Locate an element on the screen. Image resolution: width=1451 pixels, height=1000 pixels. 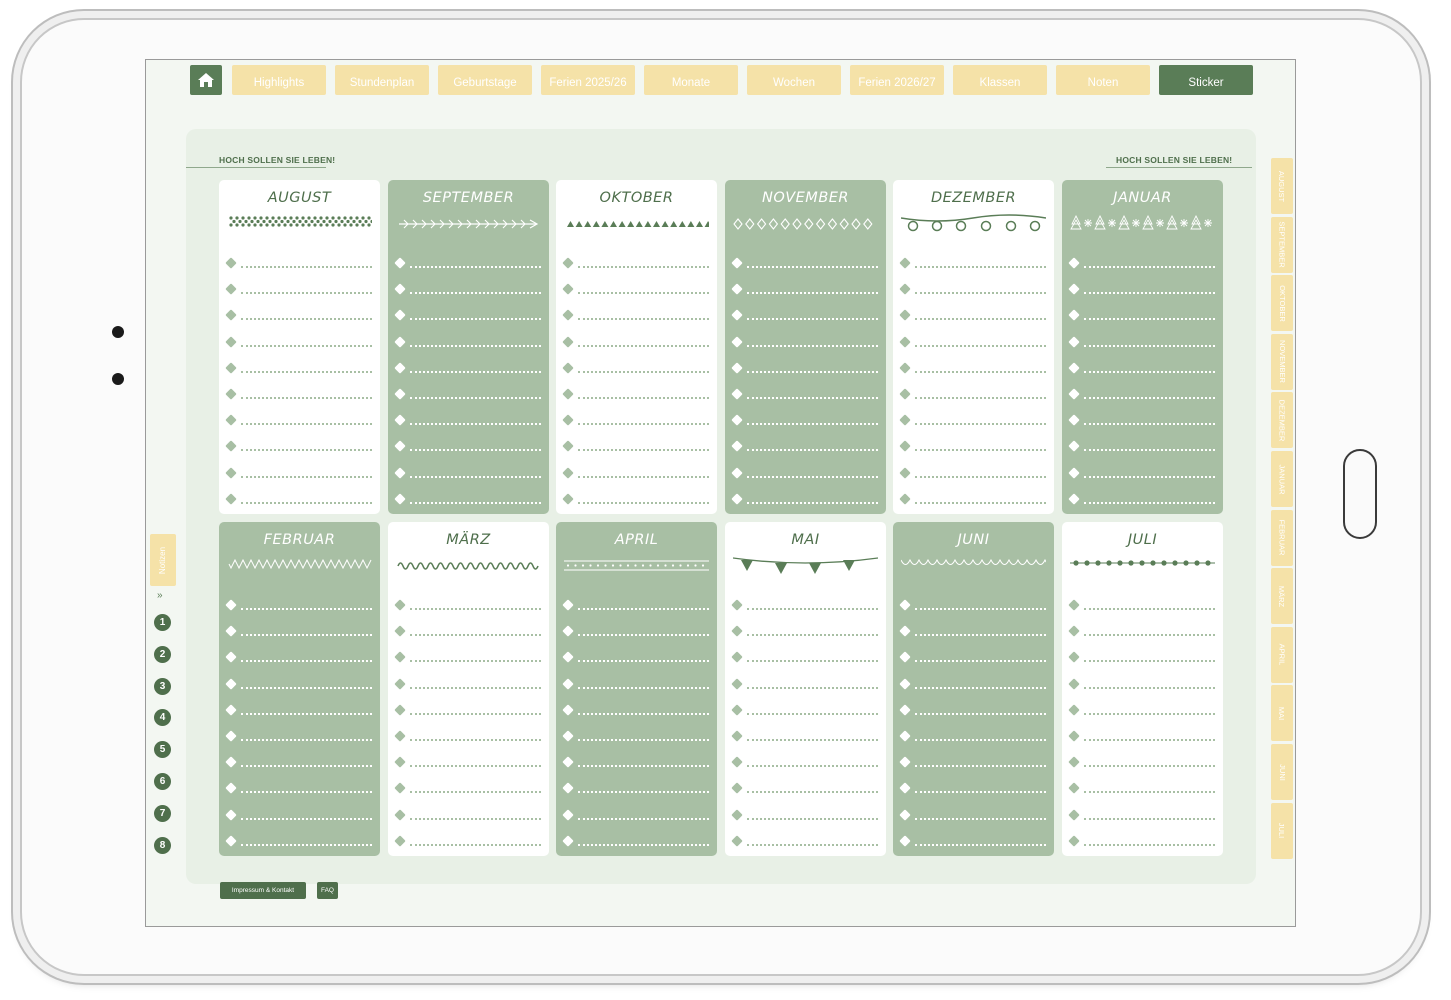
month-card-juli: JULI is located at coordinates (1142, 689).